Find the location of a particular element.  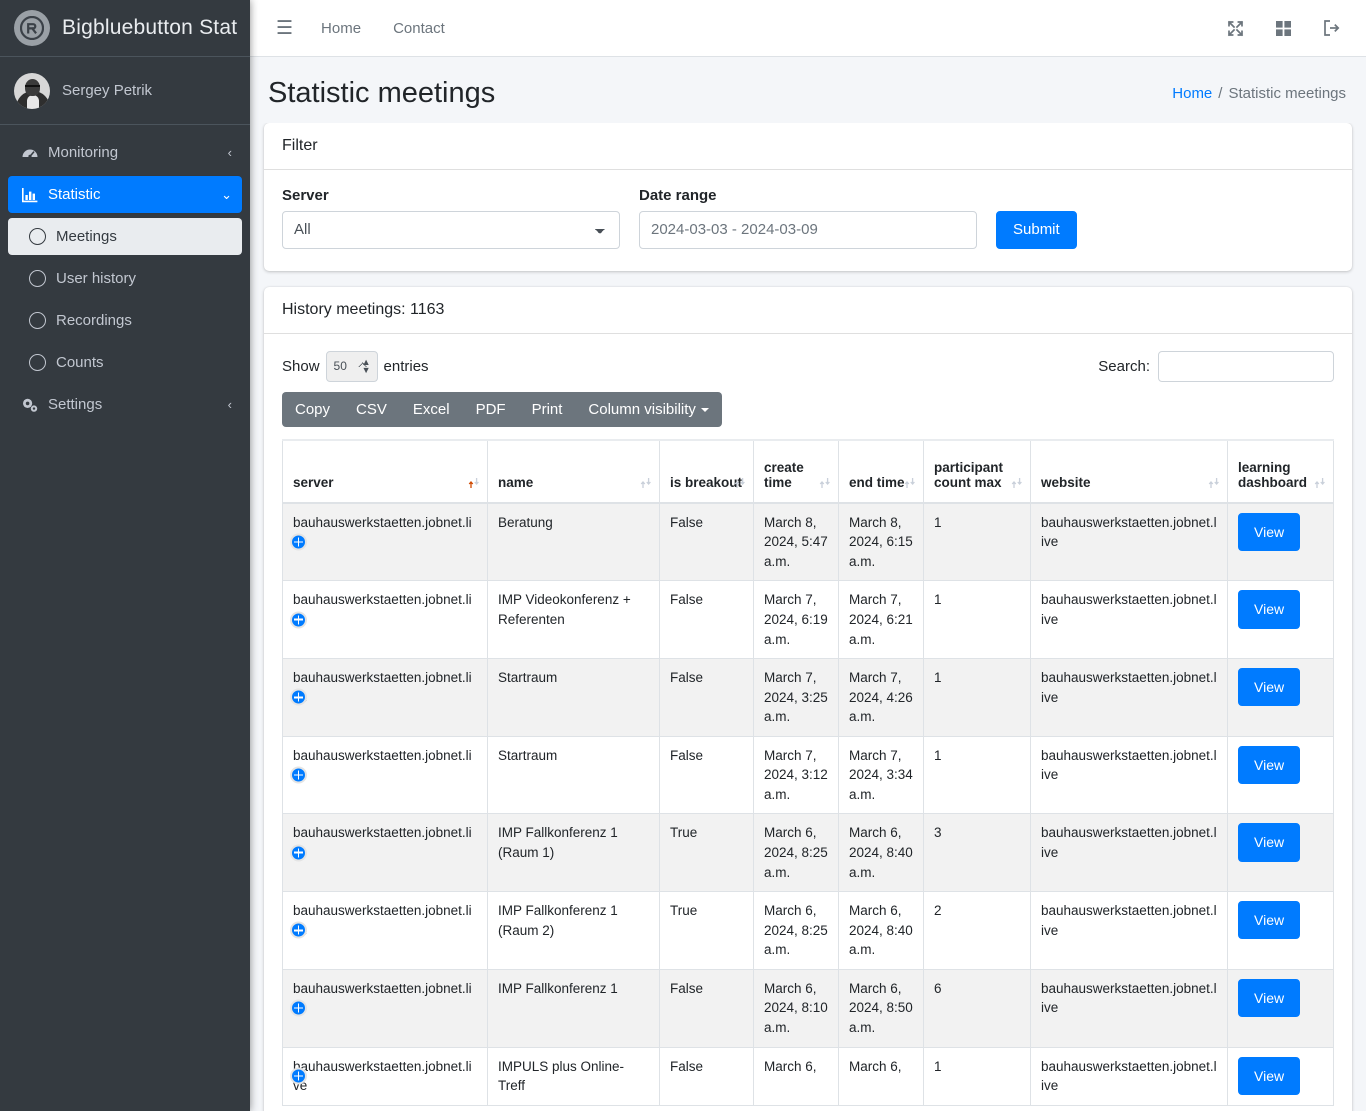

navbar-link-contact: Contact is located at coordinates (419, 28).